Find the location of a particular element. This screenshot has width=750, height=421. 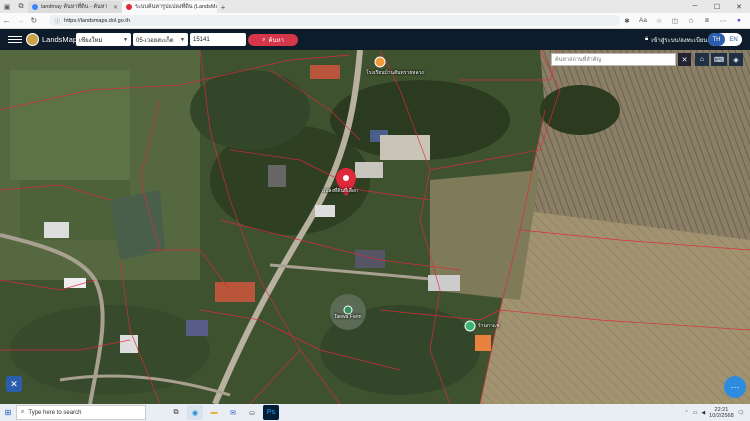

clear-search-icon: ✕ is located at coordinates (684, 59).